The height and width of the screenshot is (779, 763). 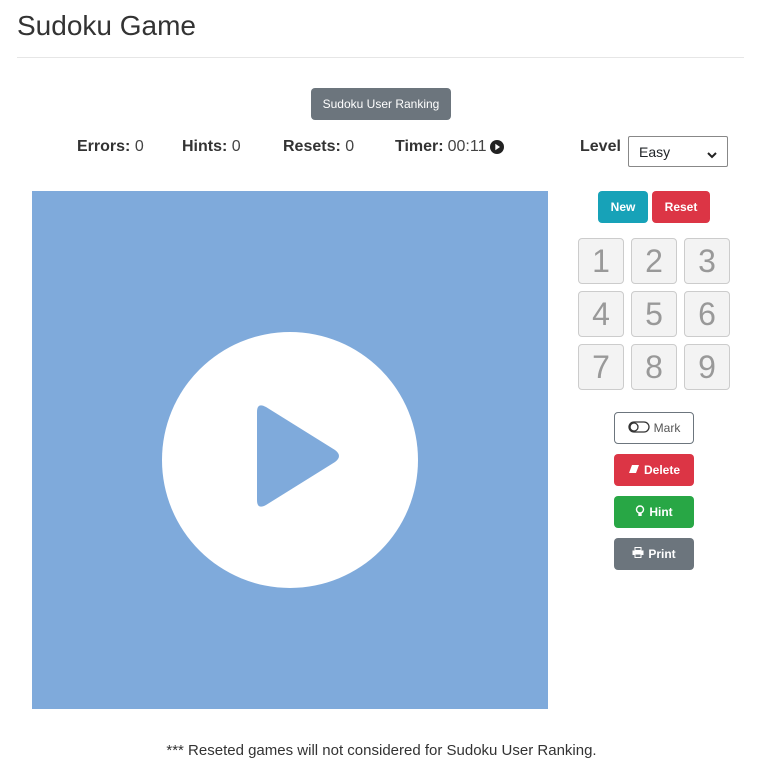 What do you see at coordinates (639, 428) in the screenshot?
I see `toggle-icon` at bounding box center [639, 428].